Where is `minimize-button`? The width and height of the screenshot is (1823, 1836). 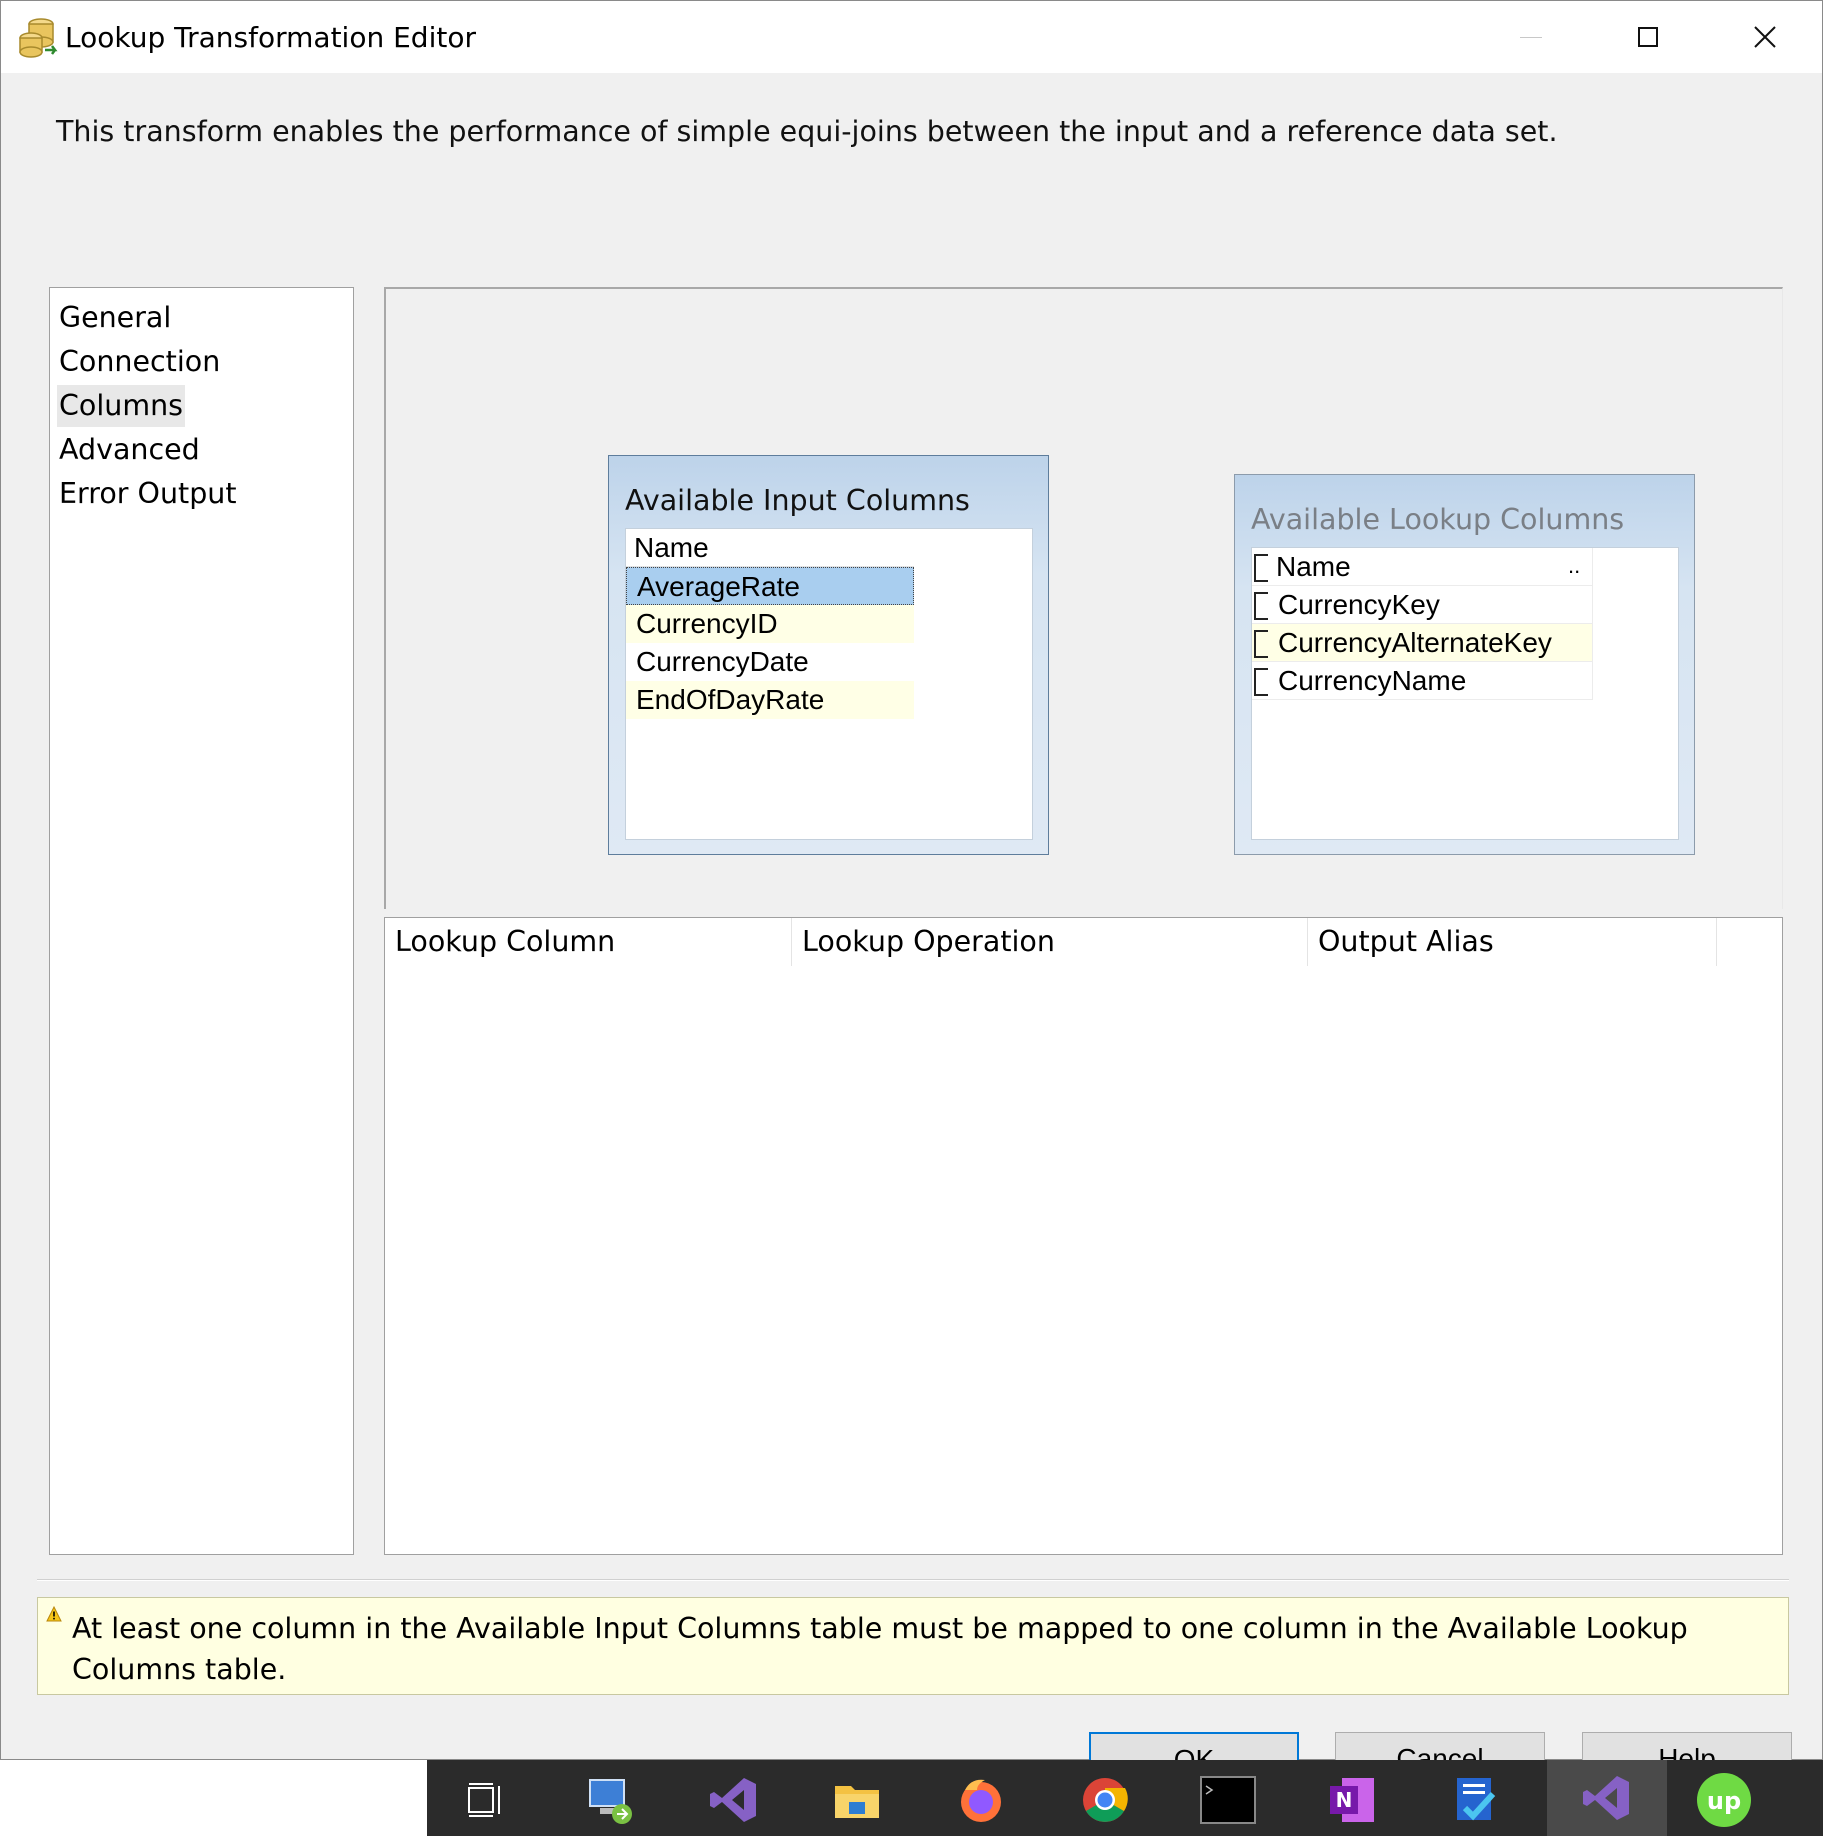
minimize-button is located at coordinates (1530, 37).